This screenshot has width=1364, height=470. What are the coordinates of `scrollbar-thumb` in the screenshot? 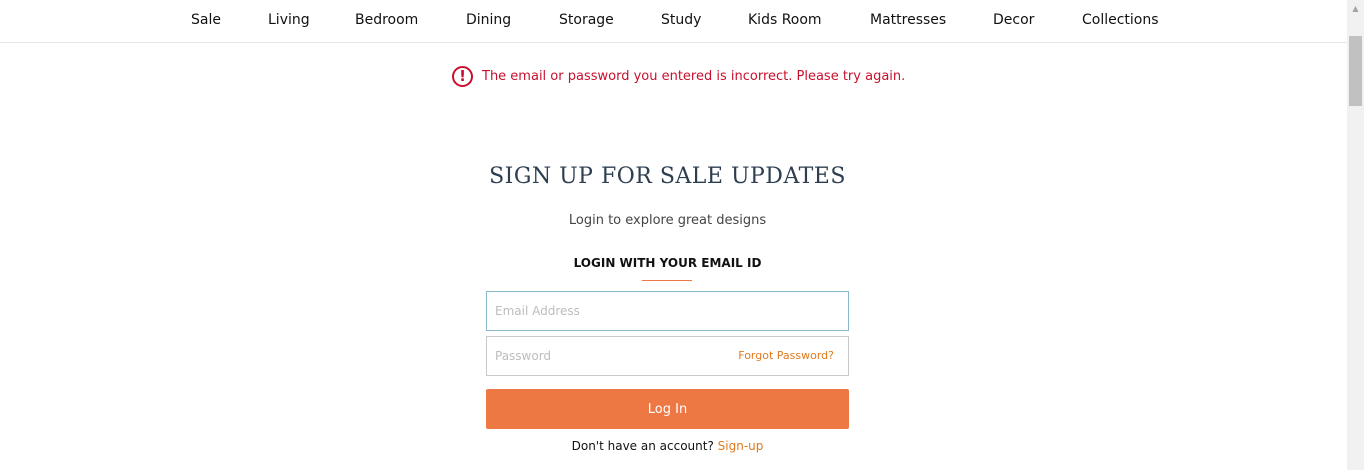 It's located at (1355, 71).